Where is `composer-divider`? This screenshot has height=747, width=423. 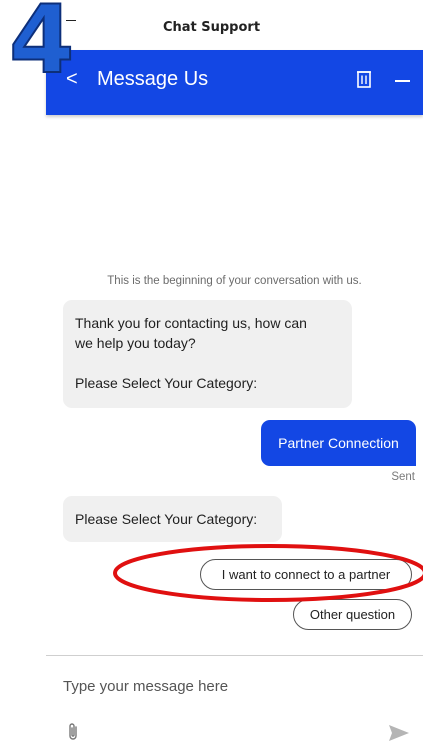 composer-divider is located at coordinates (234, 655).